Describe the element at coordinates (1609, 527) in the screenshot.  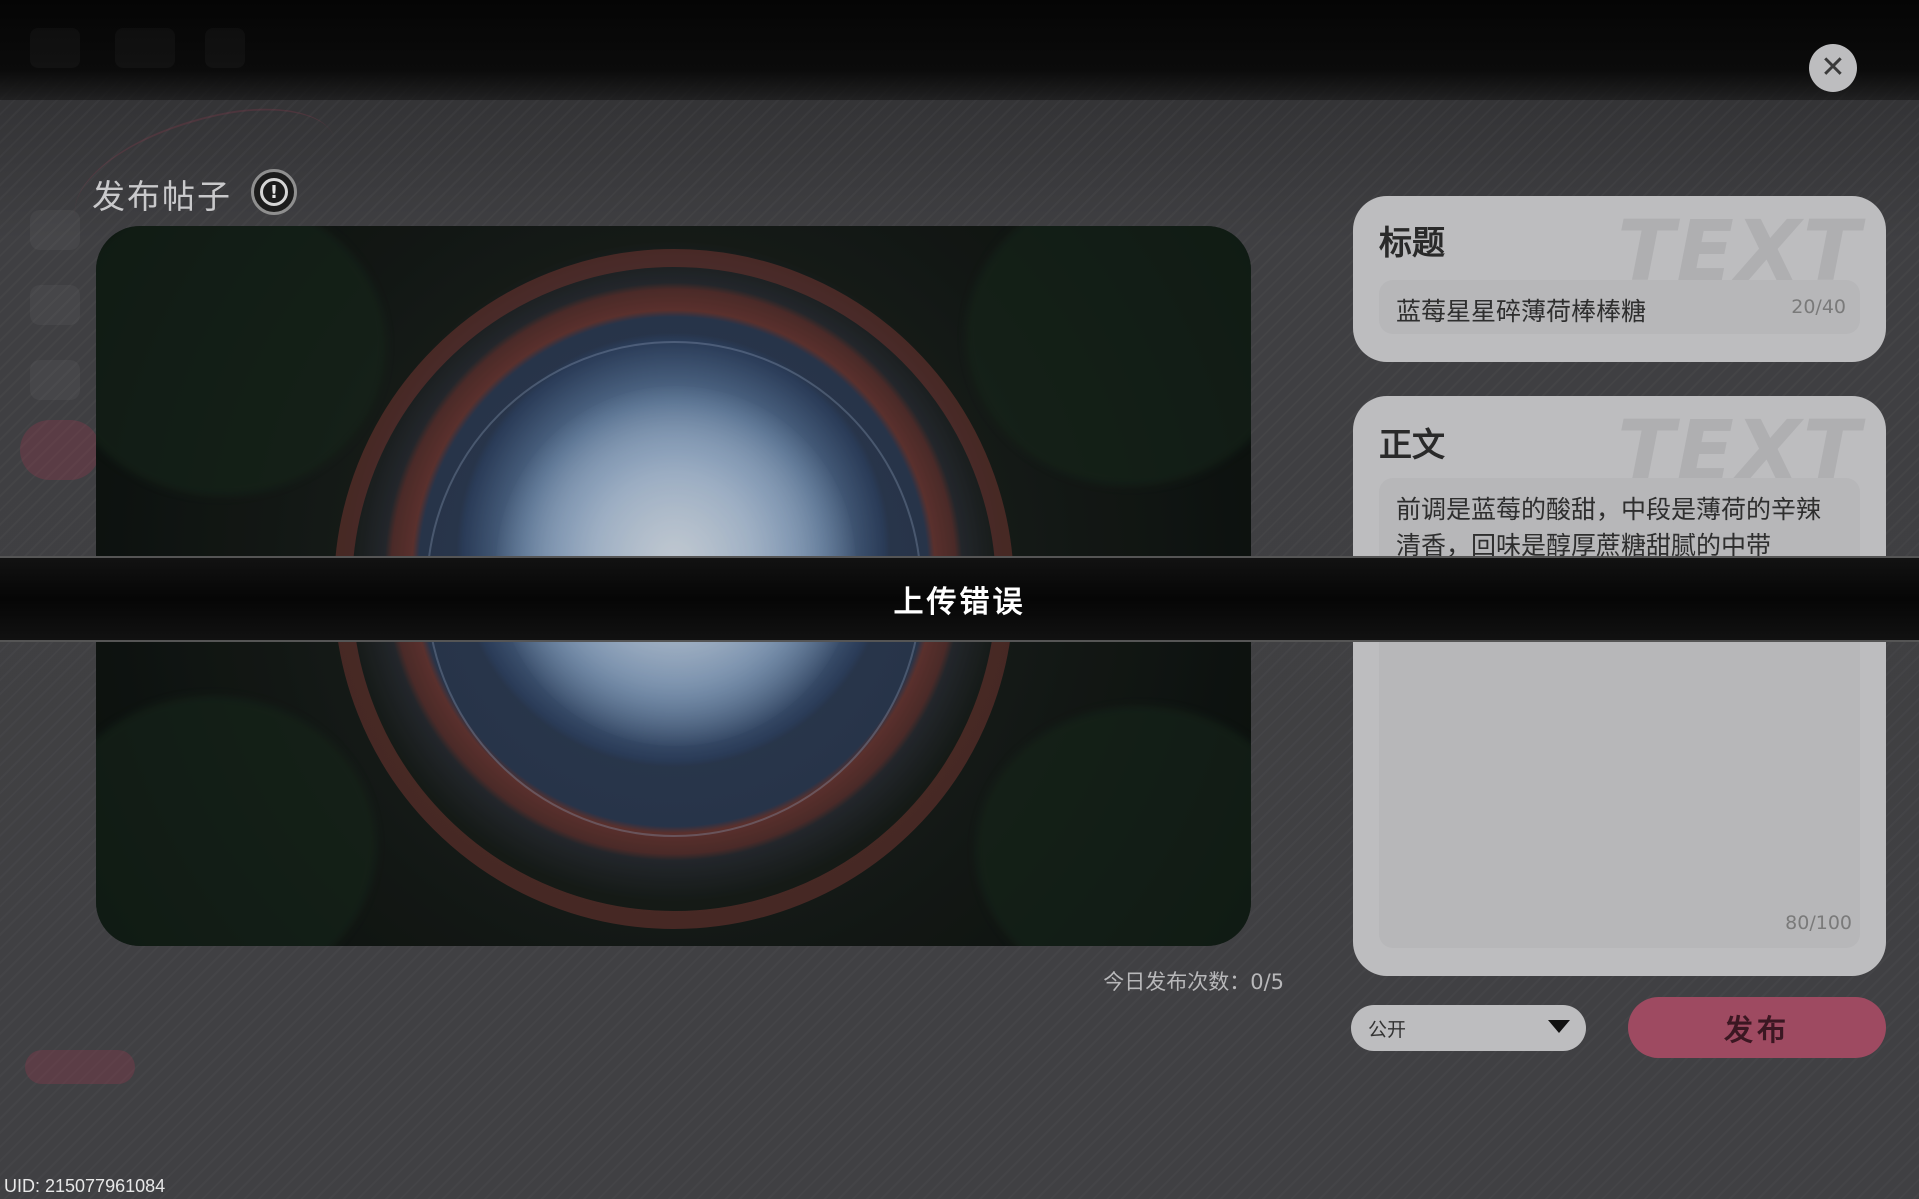
I see `body-textarea-value: 前调是蓝莓的酸甜，中段是薄荷的辛辣清香，回味是醇厚蔗糖甜腻的中带` at that location.